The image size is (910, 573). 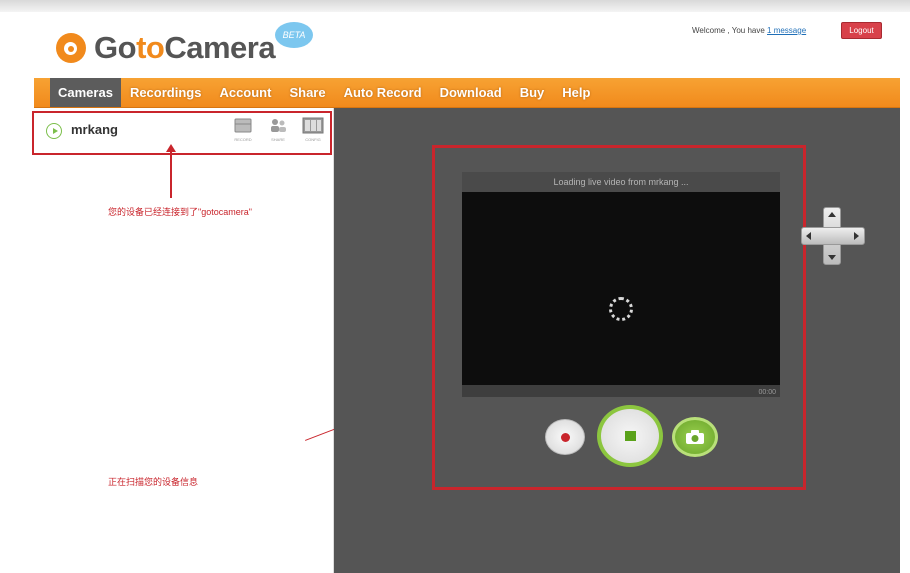 I want to click on nav-auto-record: Auto Record, so click(x=383, y=92).